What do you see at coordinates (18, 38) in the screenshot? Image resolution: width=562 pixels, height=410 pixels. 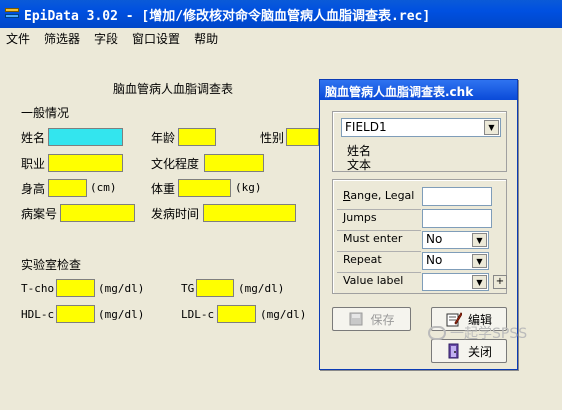 I see `menu-file: 文件` at bounding box center [18, 38].